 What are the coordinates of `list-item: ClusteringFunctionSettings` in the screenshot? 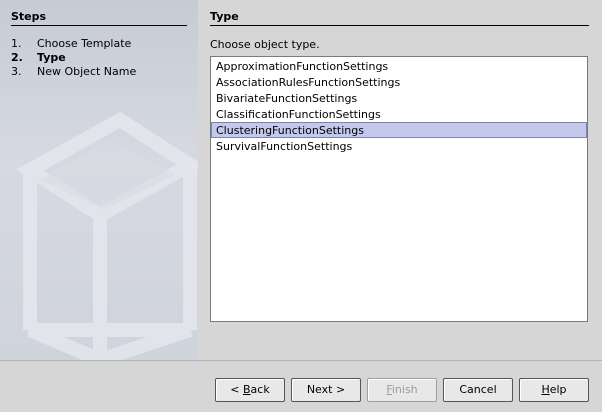 It's located at (399, 130).